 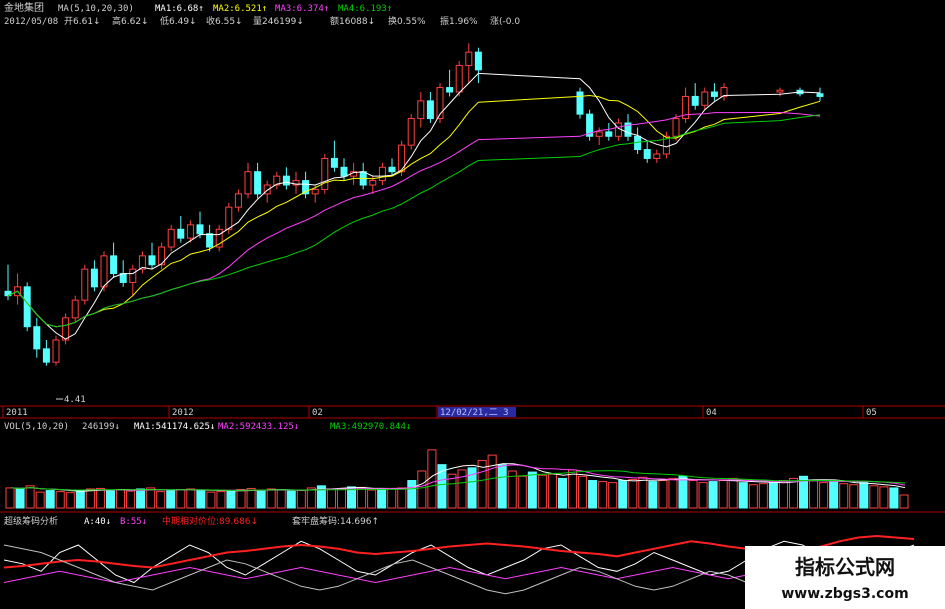 What do you see at coordinates (407, 21) in the screenshot?
I see `quote-turnover: 换0.55%` at bounding box center [407, 21].